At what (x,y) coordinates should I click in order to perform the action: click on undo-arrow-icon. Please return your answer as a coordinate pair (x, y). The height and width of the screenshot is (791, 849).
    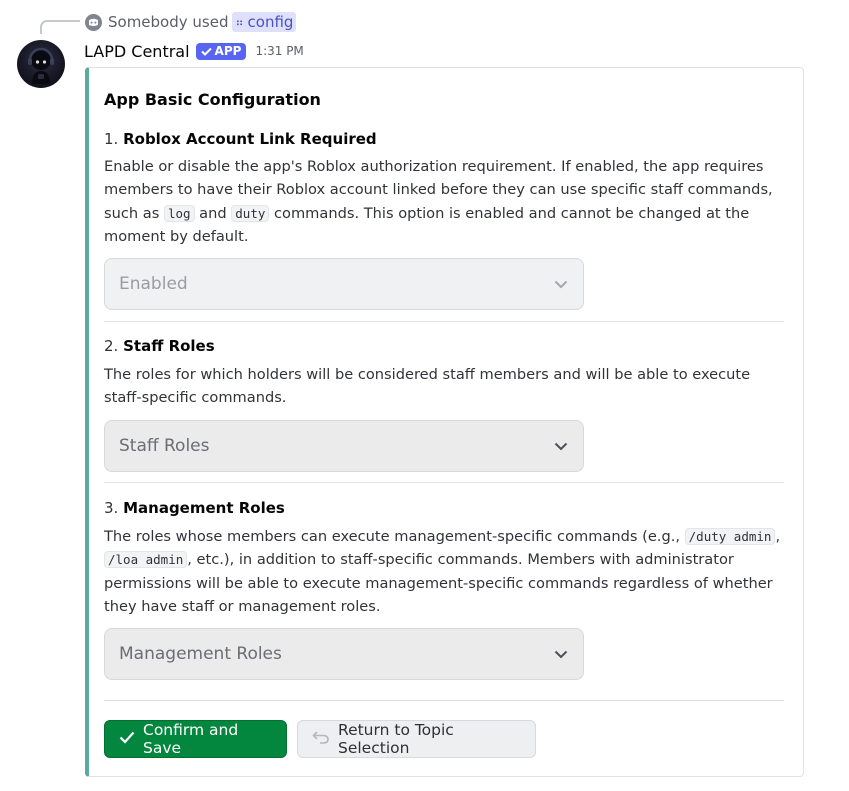
    Looking at the image, I should click on (321, 739).